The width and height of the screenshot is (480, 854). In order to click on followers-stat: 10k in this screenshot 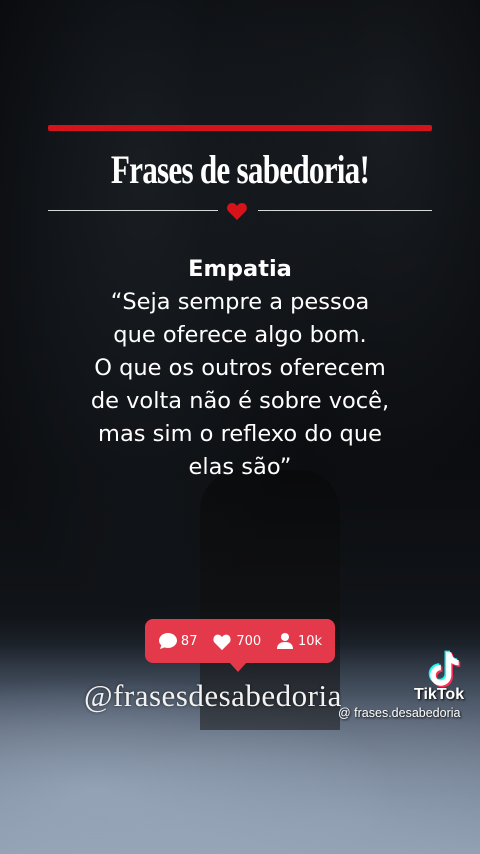, I will do `click(298, 641)`.